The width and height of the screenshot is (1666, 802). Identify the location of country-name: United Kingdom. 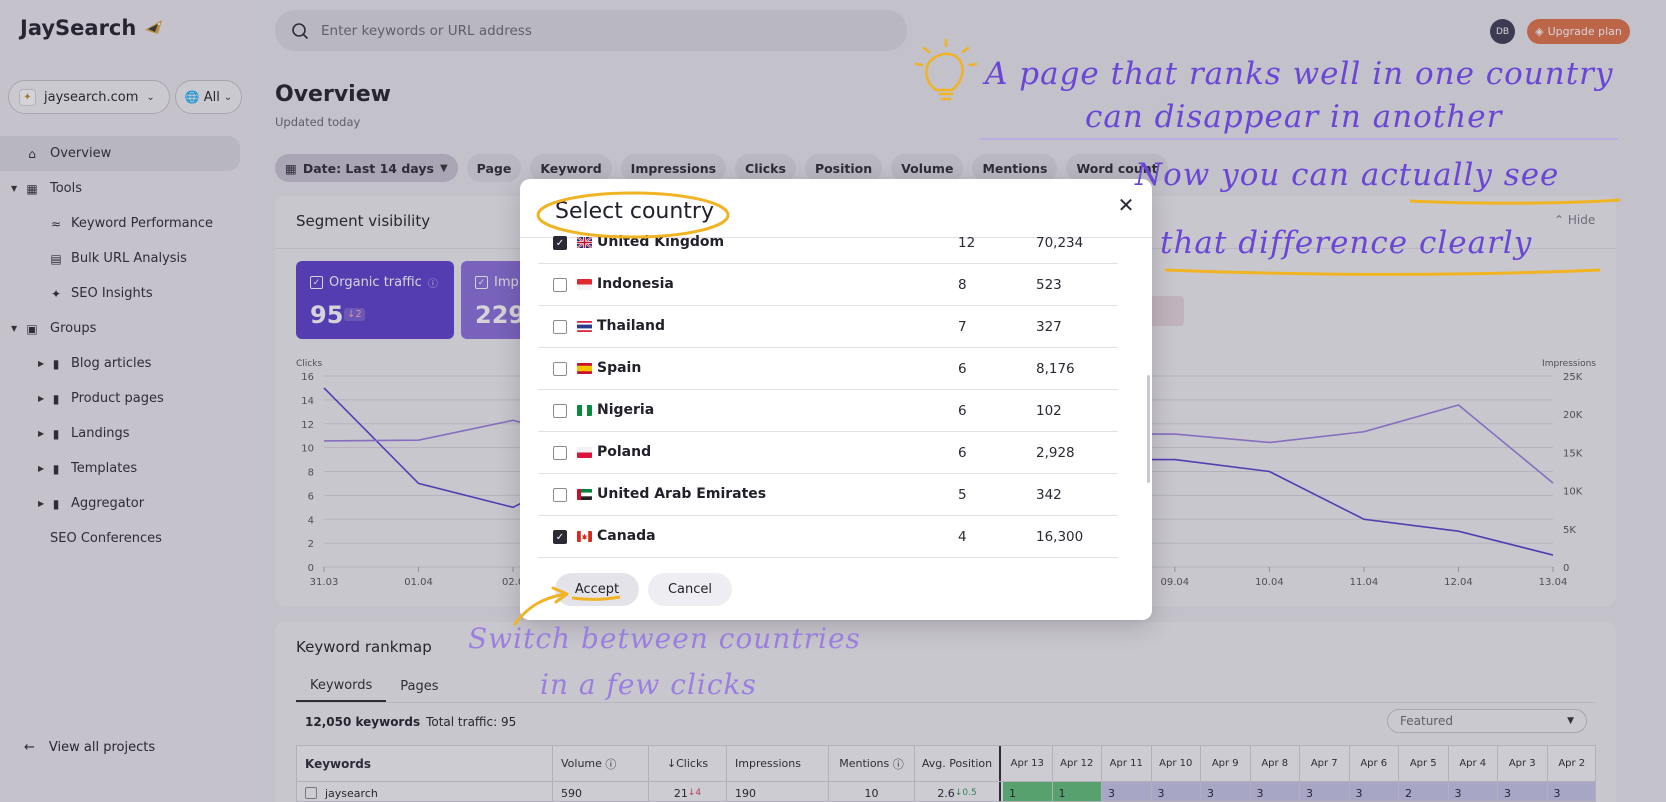
(661, 242).